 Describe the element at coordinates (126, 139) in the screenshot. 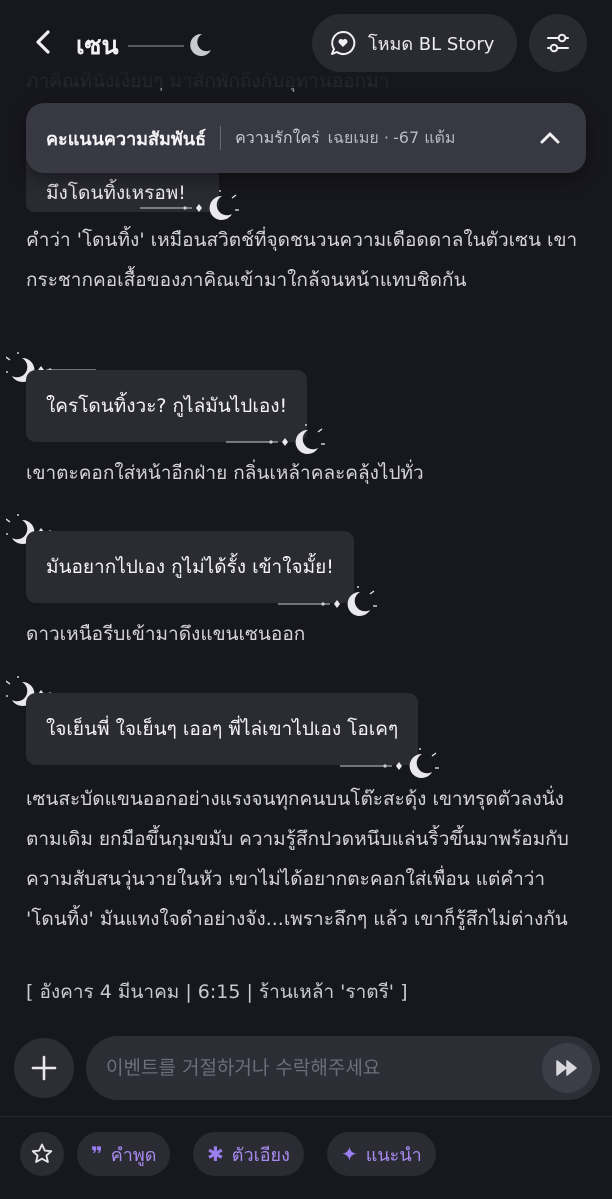

I see `relationship-title: คะแนนความสัมพันธ์` at that location.